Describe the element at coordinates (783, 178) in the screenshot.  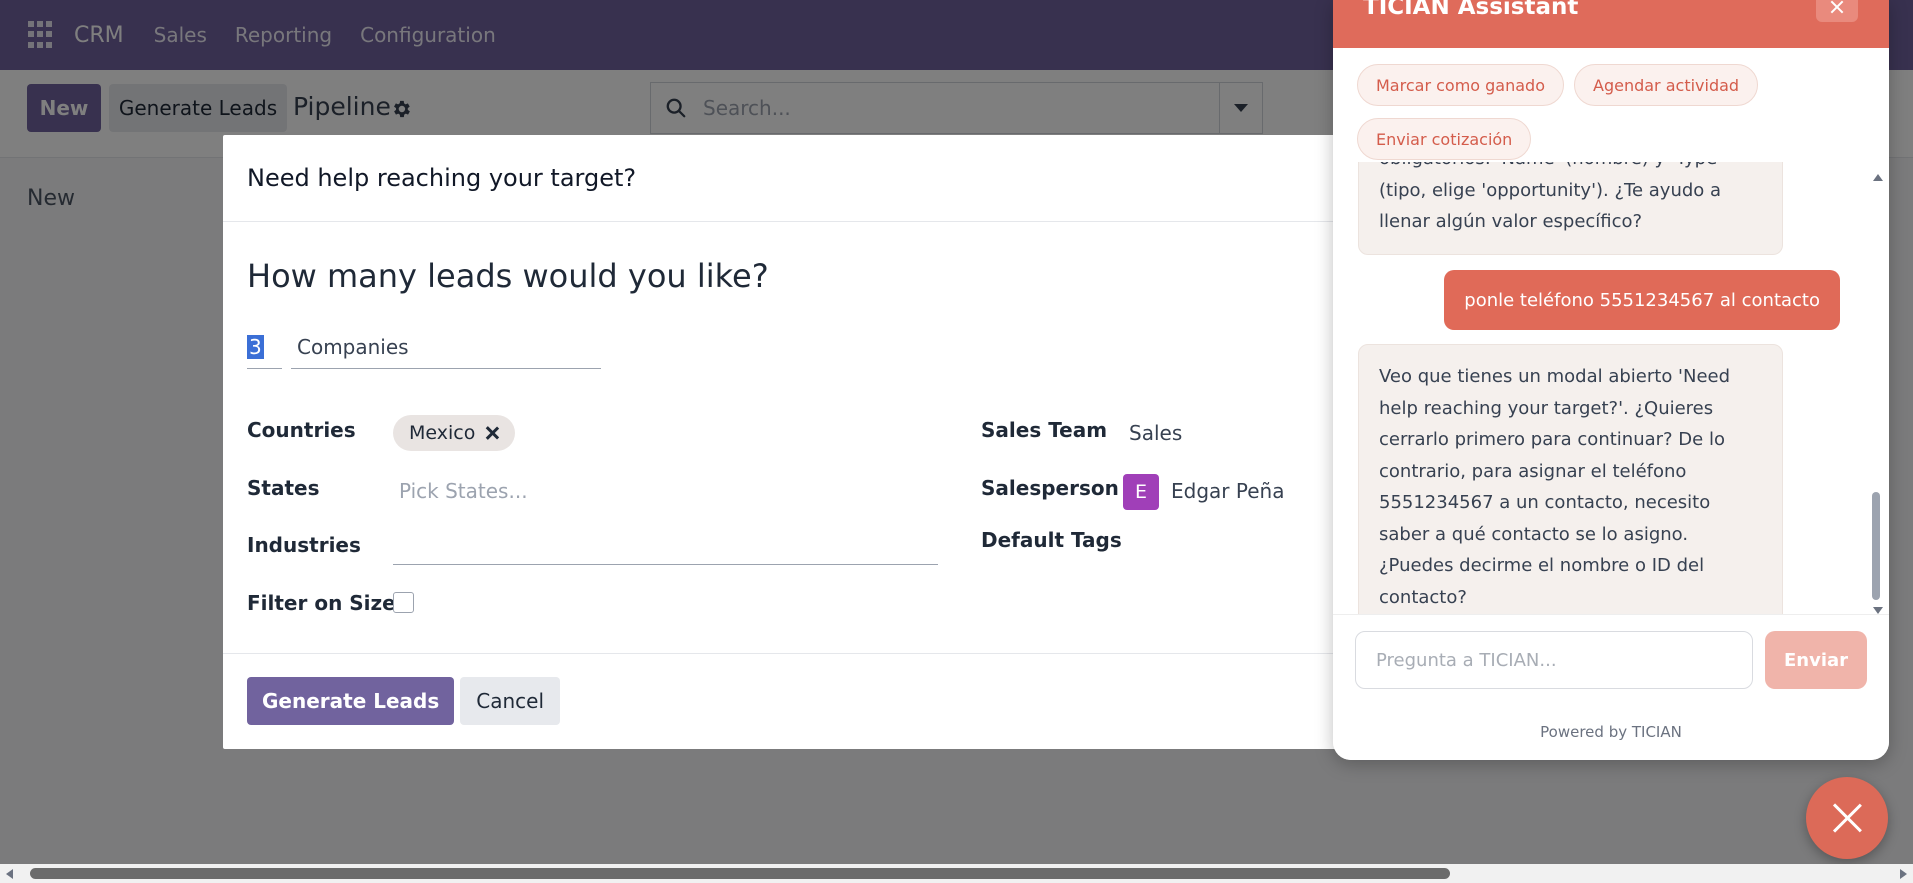
I see `modal-header: Need help reaching your target?` at that location.